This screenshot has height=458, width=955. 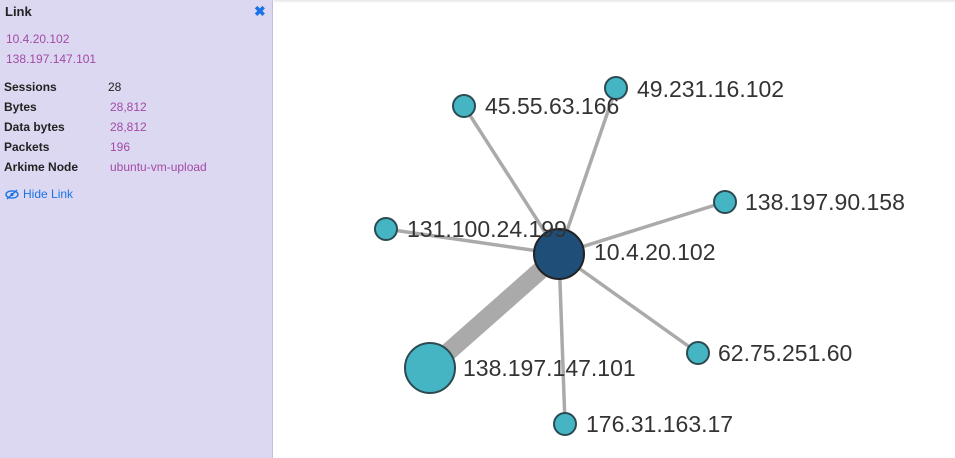 What do you see at coordinates (158, 167) in the screenshot?
I see `arkime-node-value: ubuntu-vm-upload` at bounding box center [158, 167].